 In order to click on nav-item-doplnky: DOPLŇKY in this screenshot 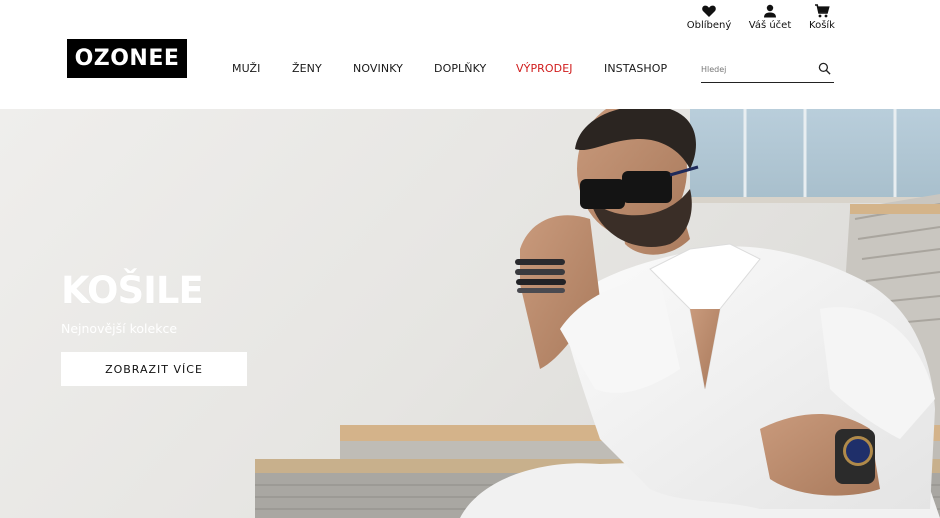, I will do `click(460, 68)`.